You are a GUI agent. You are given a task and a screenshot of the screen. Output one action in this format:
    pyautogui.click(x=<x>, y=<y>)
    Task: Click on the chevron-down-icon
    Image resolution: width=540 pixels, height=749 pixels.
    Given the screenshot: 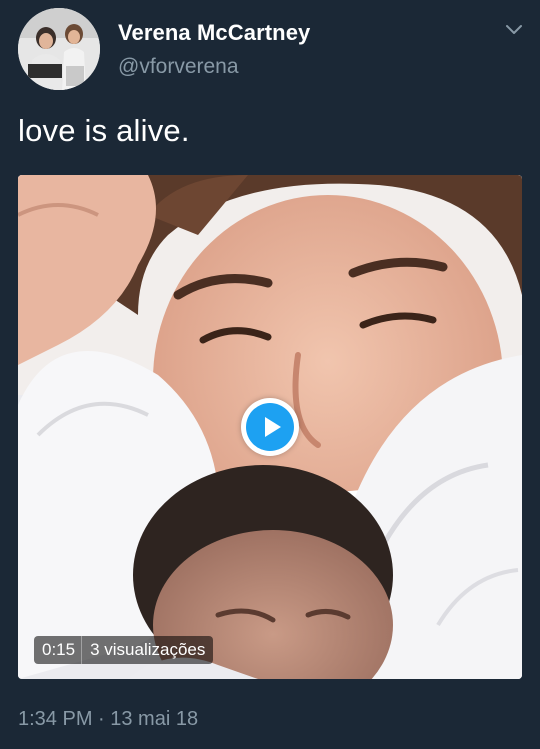 What is the action you would take?
    pyautogui.click(x=514, y=30)
    